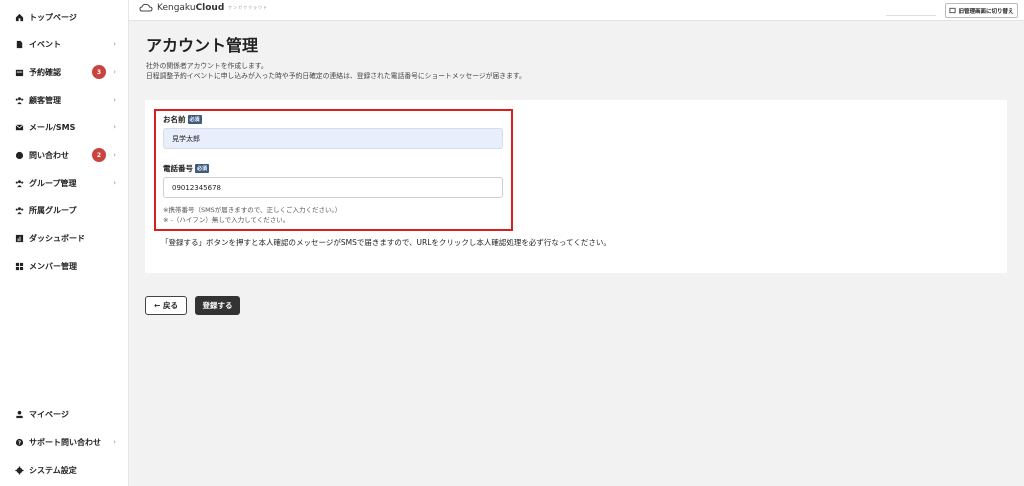 The width and height of the screenshot is (1024, 486). I want to click on gear-icon, so click(19, 470).